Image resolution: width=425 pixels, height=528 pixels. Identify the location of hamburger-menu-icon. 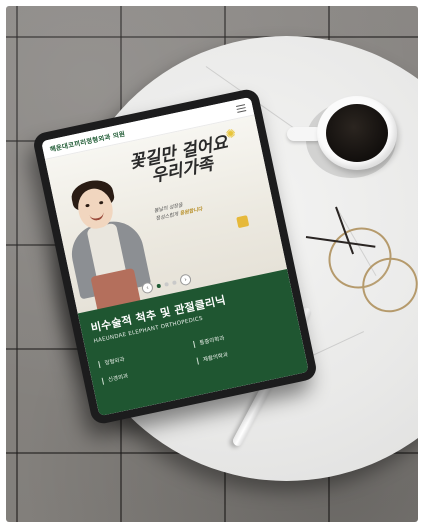
(241, 108).